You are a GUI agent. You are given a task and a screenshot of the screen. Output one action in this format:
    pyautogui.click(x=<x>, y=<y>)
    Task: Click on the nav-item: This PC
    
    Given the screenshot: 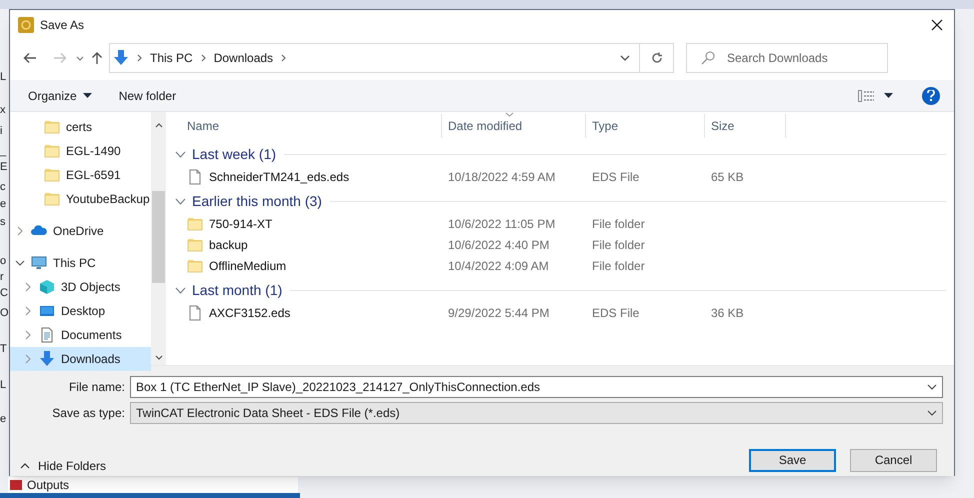 What is the action you would take?
    pyautogui.click(x=80, y=263)
    